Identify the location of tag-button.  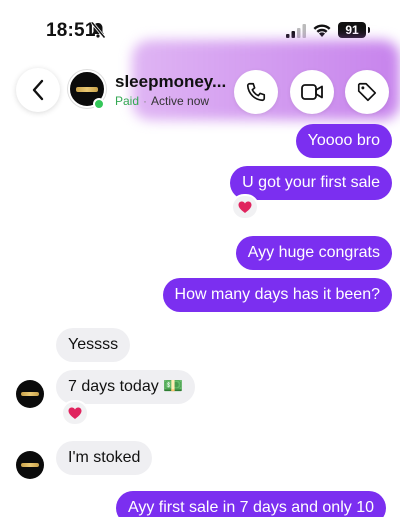
(367, 92).